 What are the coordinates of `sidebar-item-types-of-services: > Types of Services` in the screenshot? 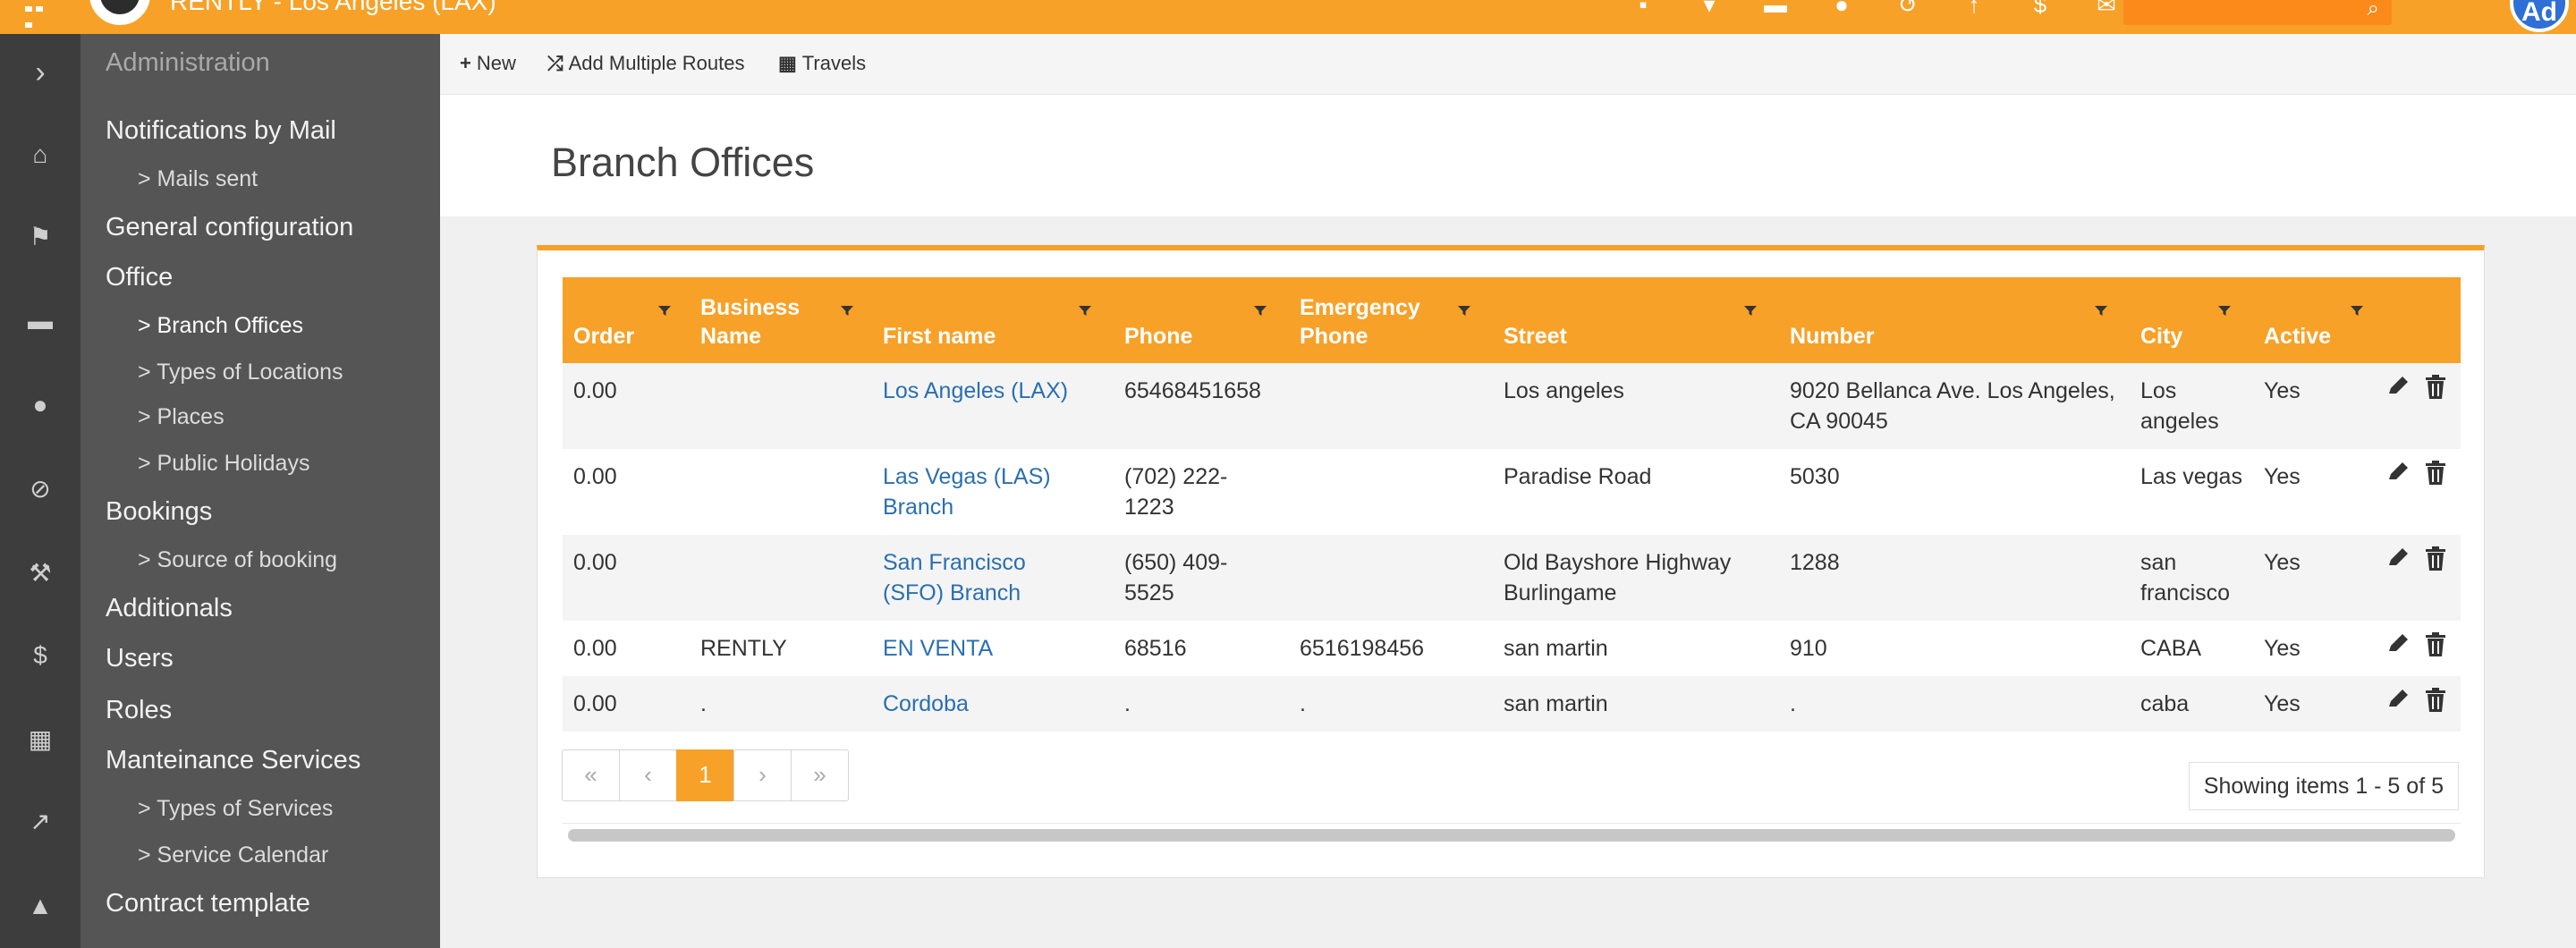 It's located at (235, 809).